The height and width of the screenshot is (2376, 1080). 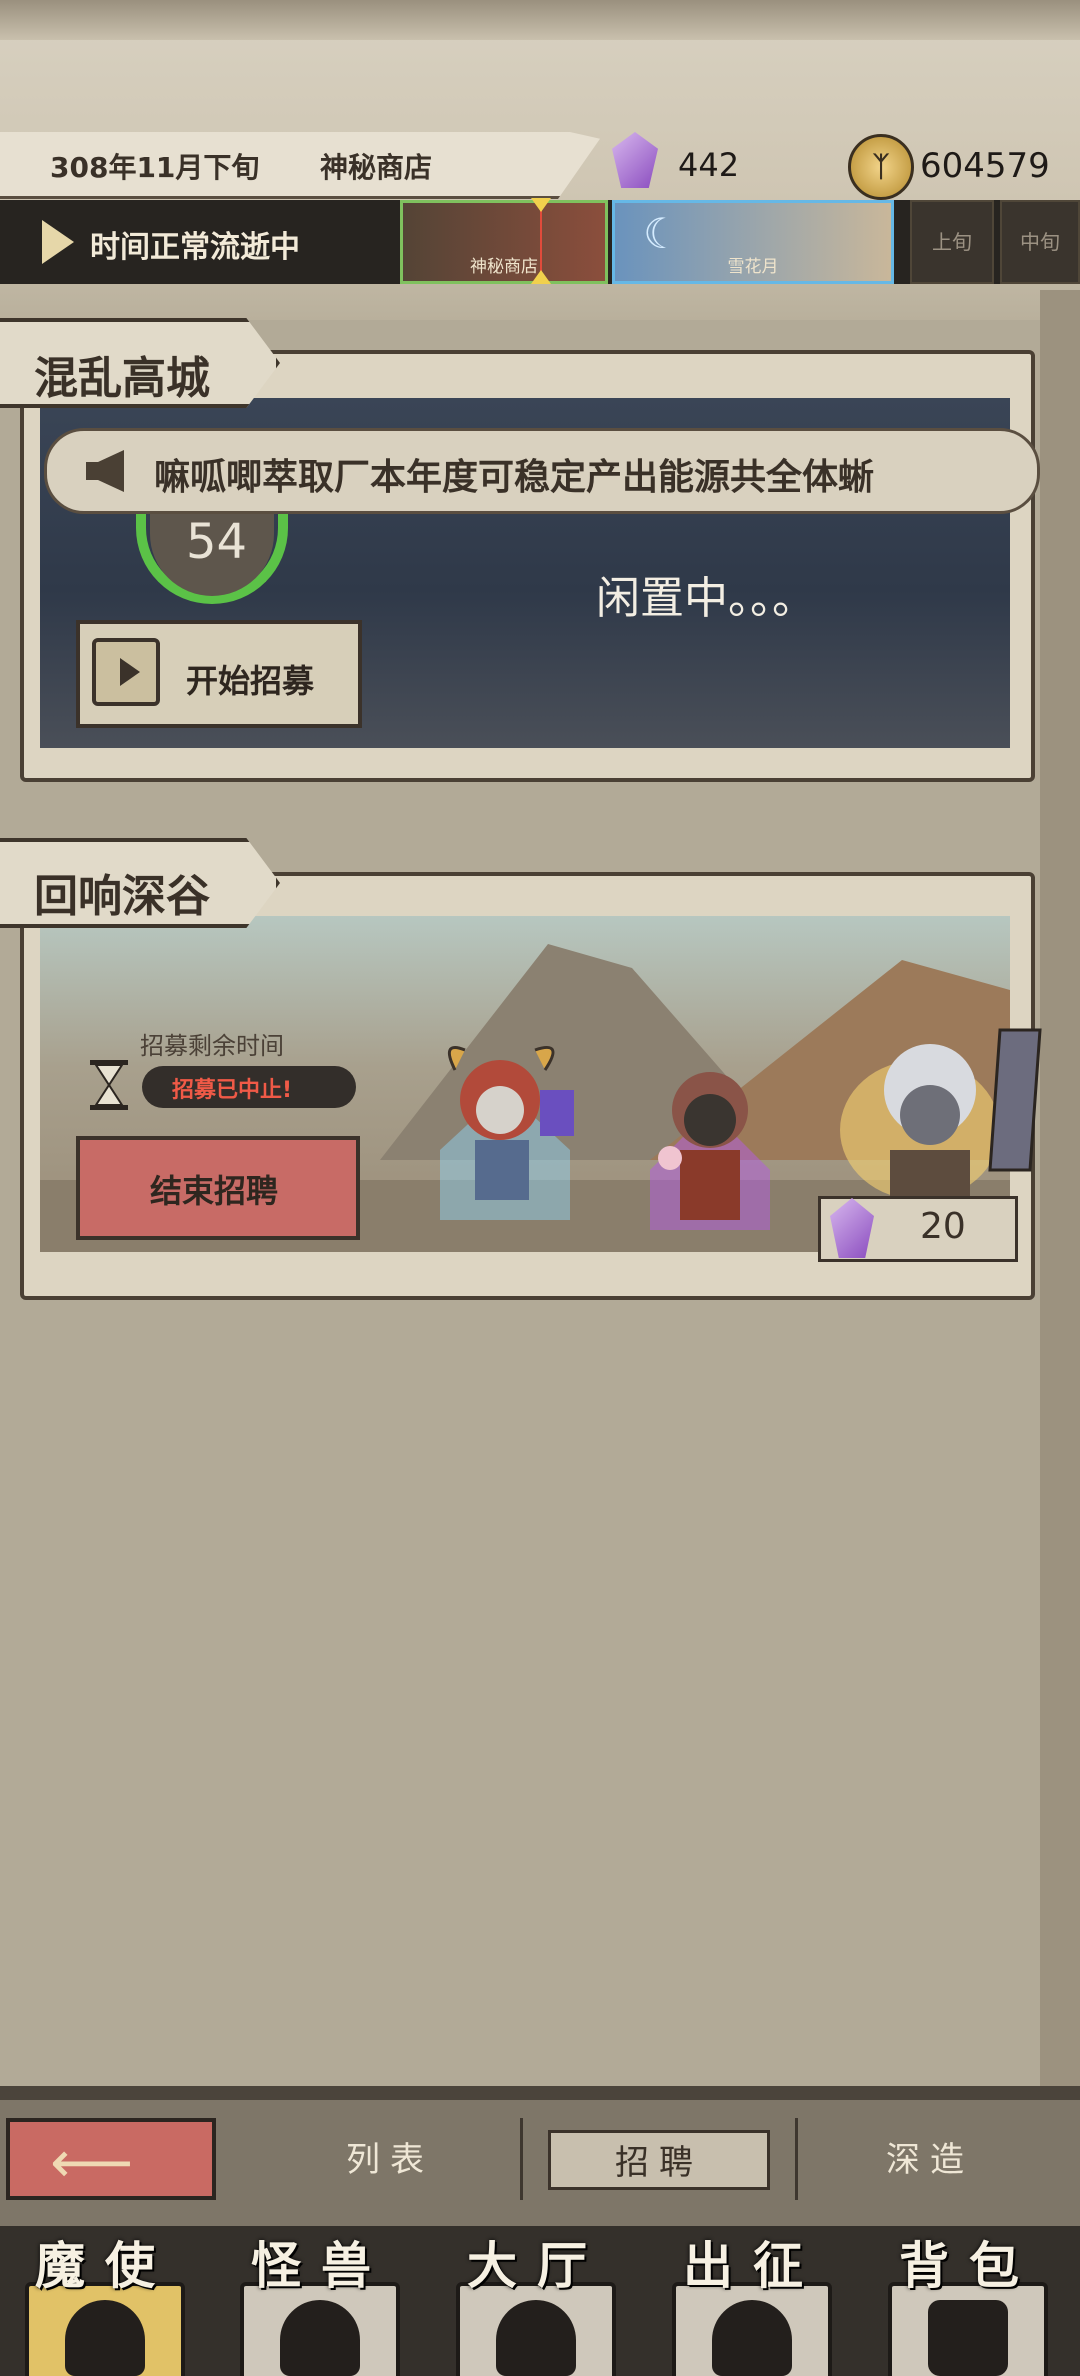 What do you see at coordinates (390, 2160) in the screenshot?
I see `tab-list: 列表` at bounding box center [390, 2160].